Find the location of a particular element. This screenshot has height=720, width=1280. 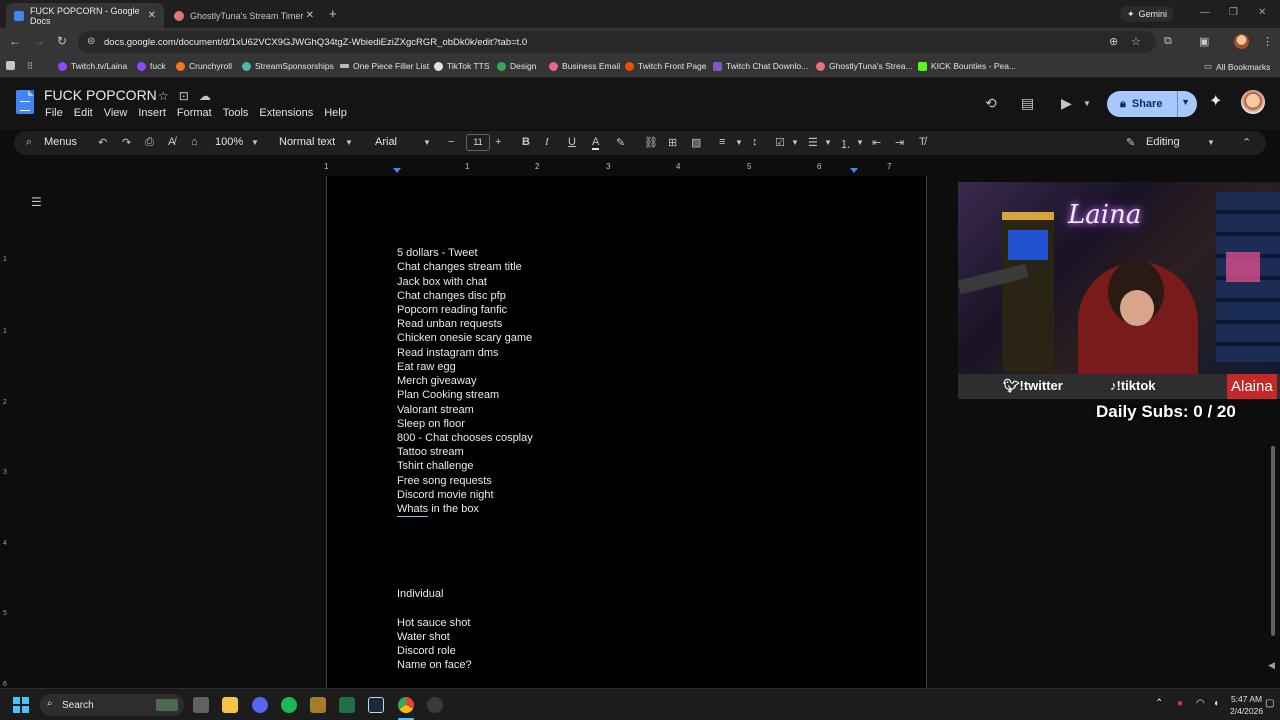

document-outline-icon: ☰ is located at coordinates (36, 202).